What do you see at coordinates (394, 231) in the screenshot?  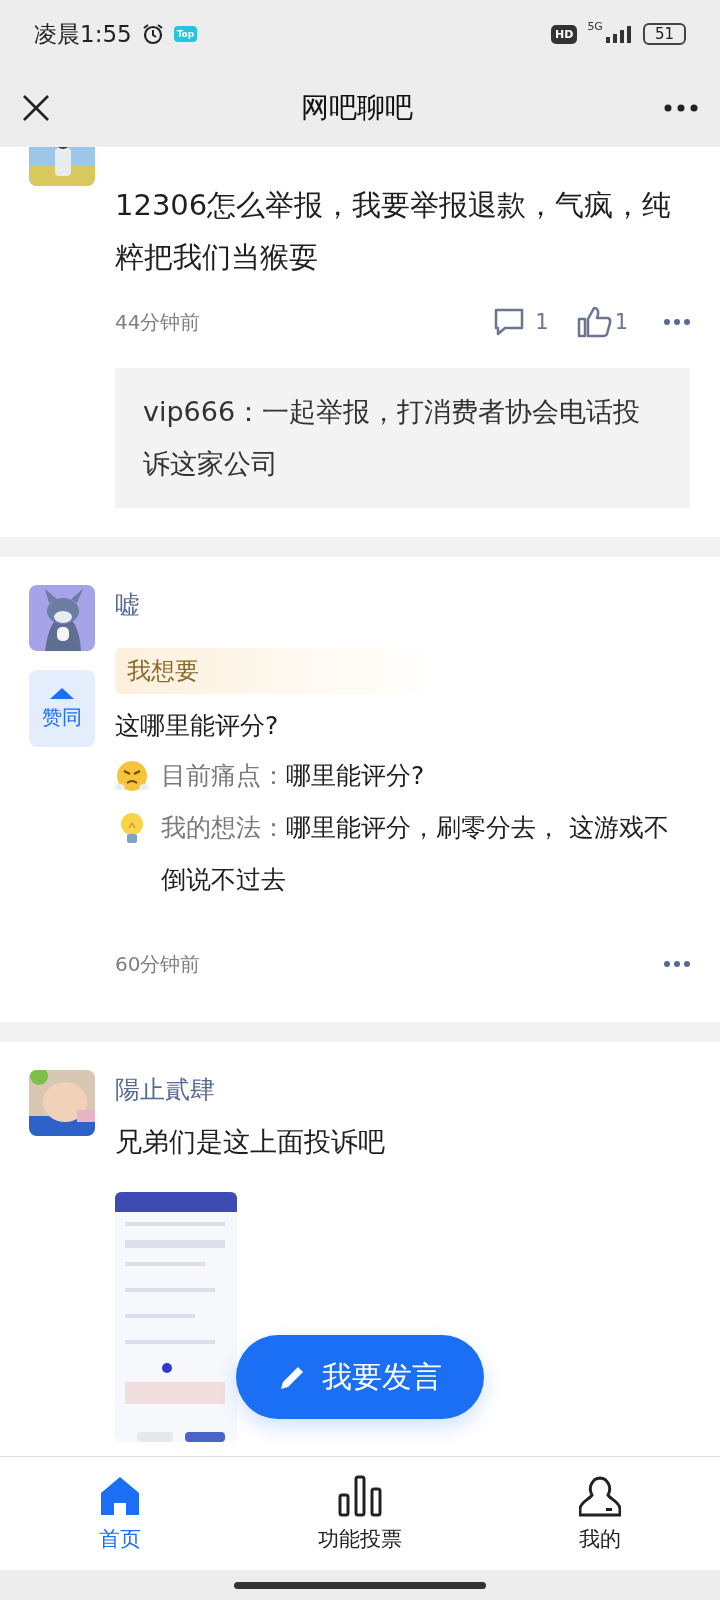 I see `post-text: 12306怎么举报，我要举报退款，气疯，纯粹把我们当猴耍` at bounding box center [394, 231].